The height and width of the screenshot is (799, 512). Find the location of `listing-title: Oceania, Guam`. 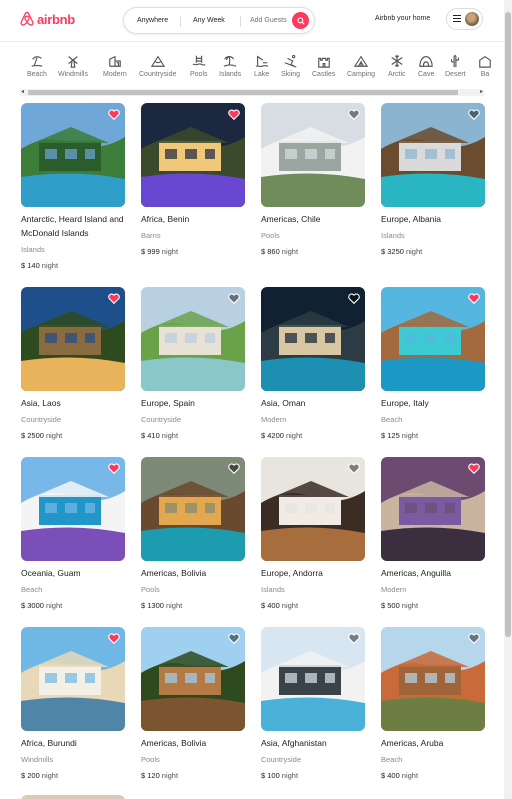

listing-title: Oceania, Guam is located at coordinates (73, 573).